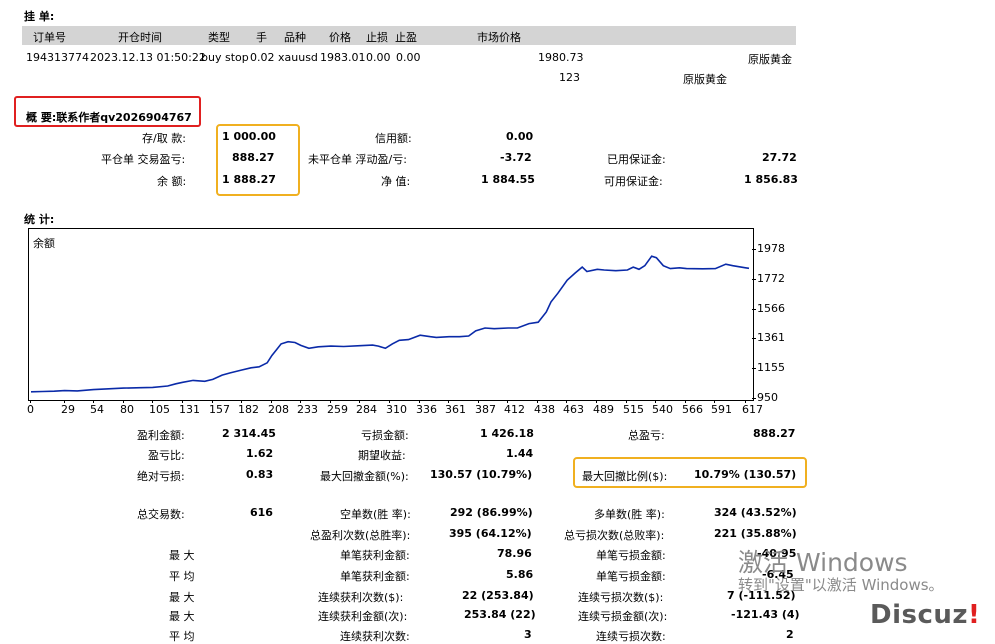  What do you see at coordinates (623, 616) in the screenshot?
I see `cl-amt-label: 连续亏损金额(次):` at bounding box center [623, 616].